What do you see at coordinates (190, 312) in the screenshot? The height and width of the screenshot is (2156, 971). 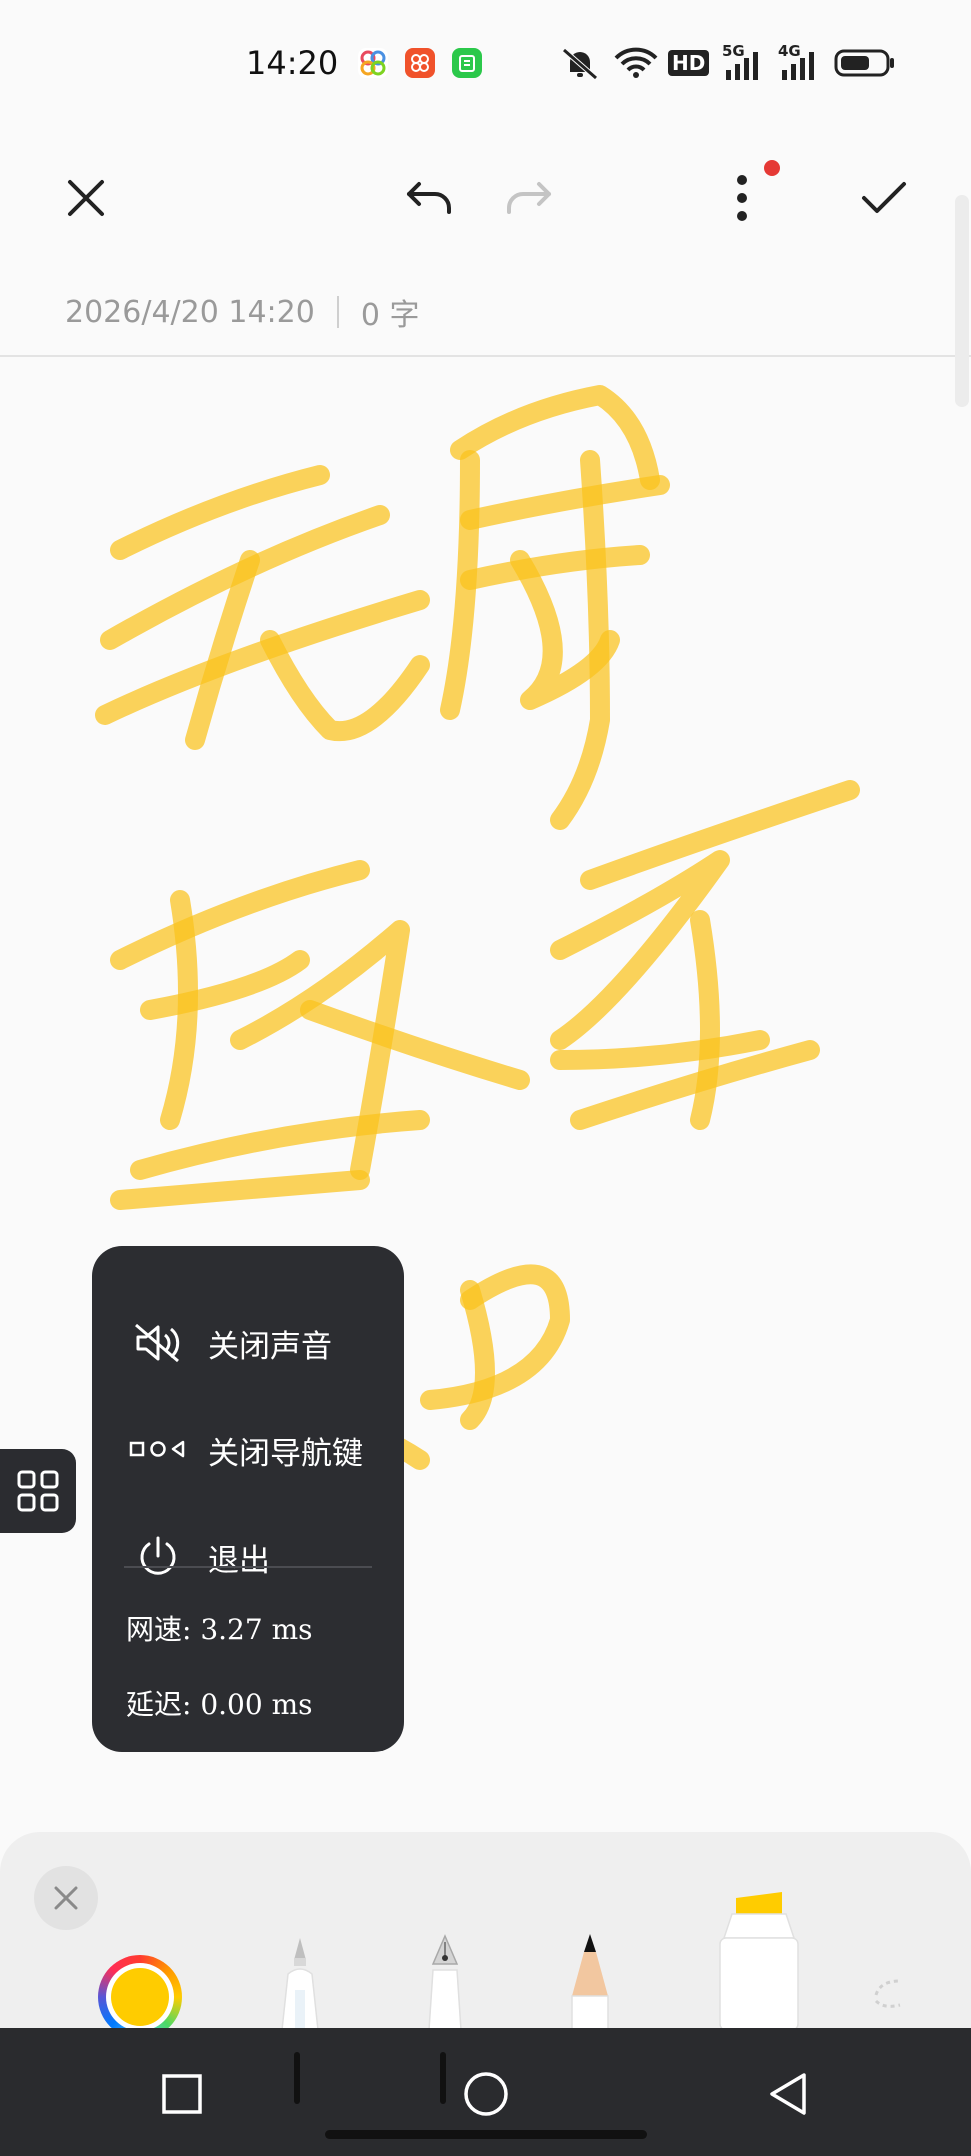 I see `note-timestamp: 2026/4/20 14:20` at bounding box center [190, 312].